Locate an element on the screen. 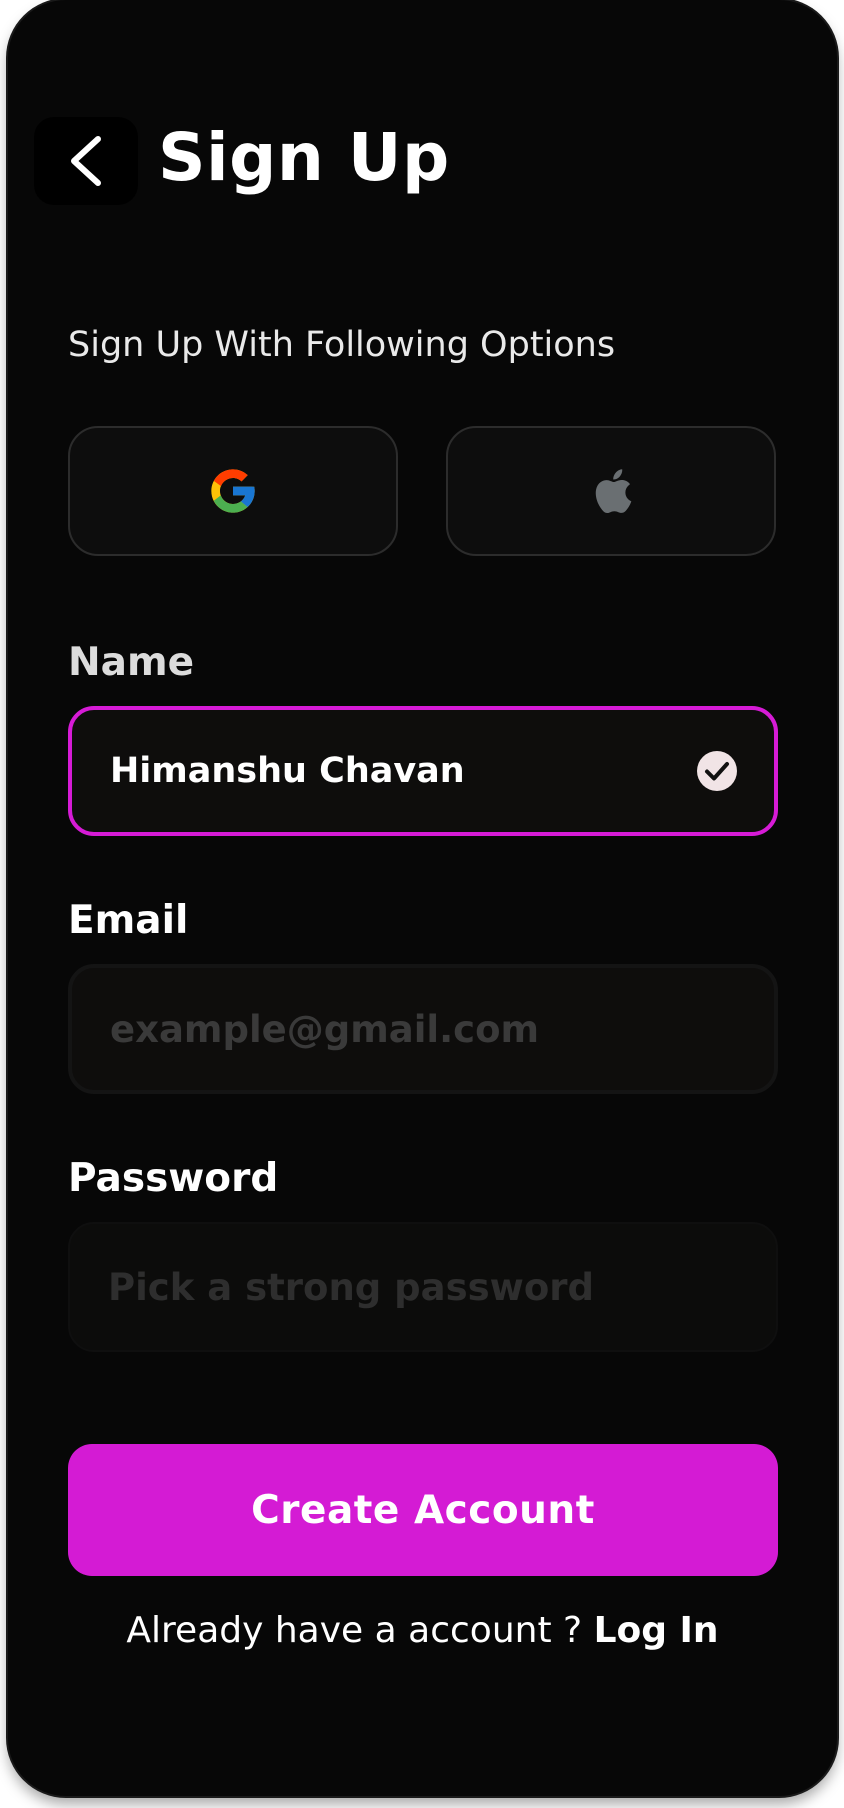 This screenshot has height=1808, width=844. google-signup-button is located at coordinates (233, 491).